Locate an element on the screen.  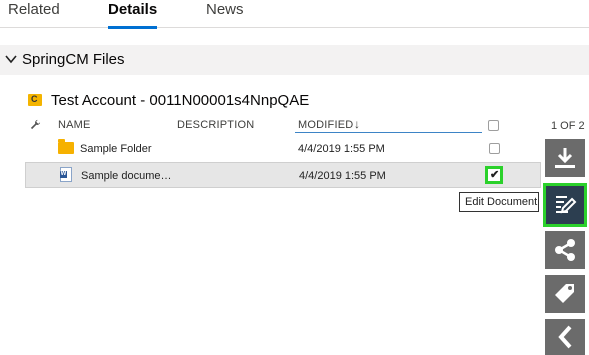
tab-related: Related is located at coordinates (34, 14).